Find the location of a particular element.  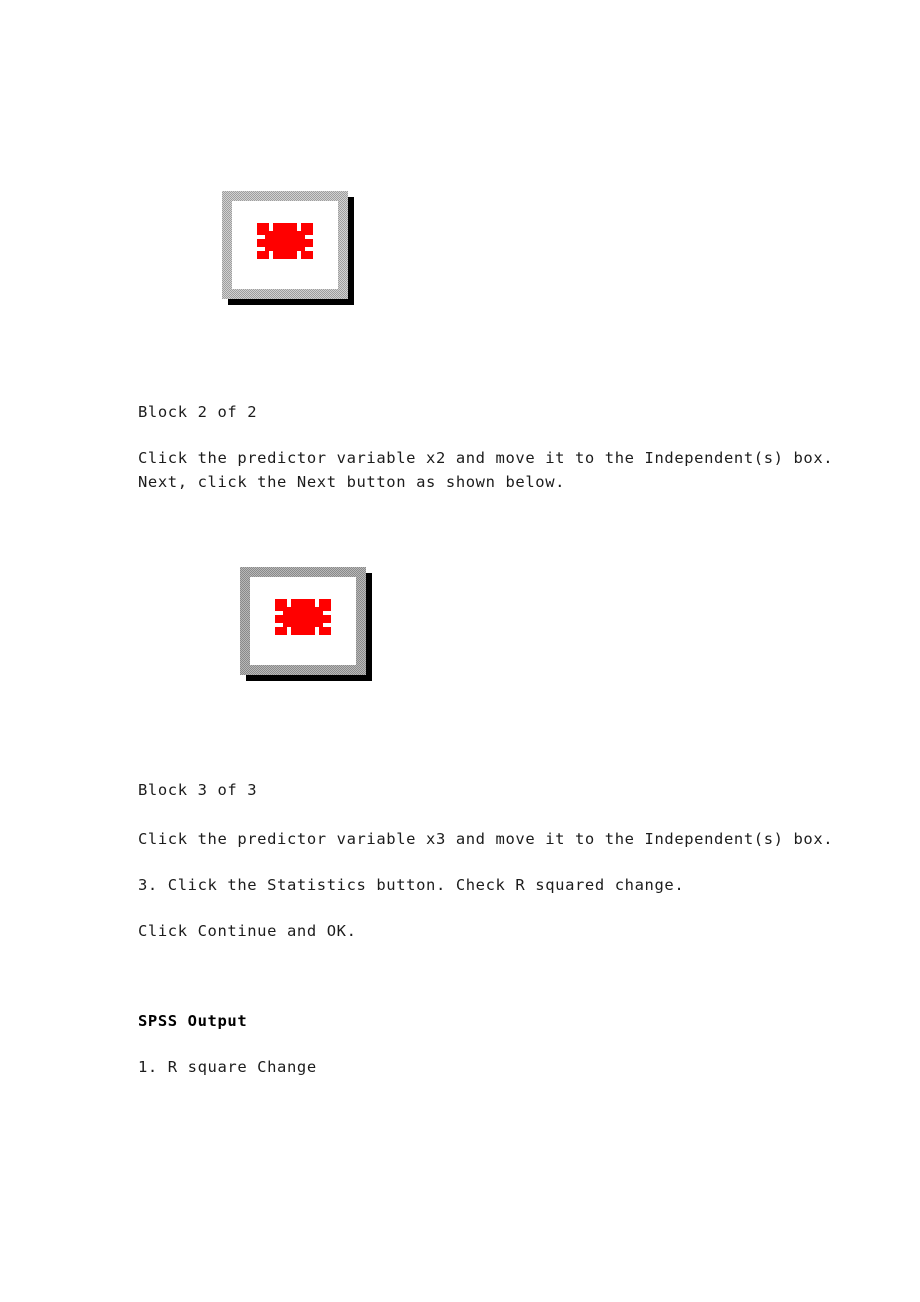

block3-heading: Block 3 of 3 is located at coordinates (198, 790).